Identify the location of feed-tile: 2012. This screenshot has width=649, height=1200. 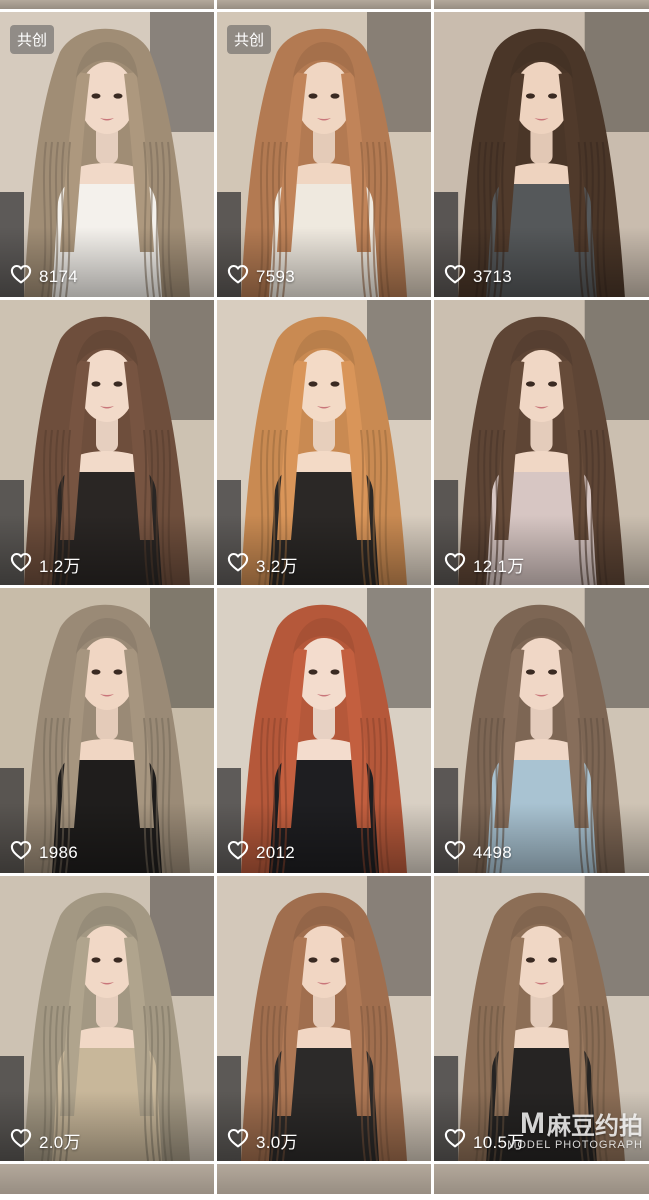
(324, 730).